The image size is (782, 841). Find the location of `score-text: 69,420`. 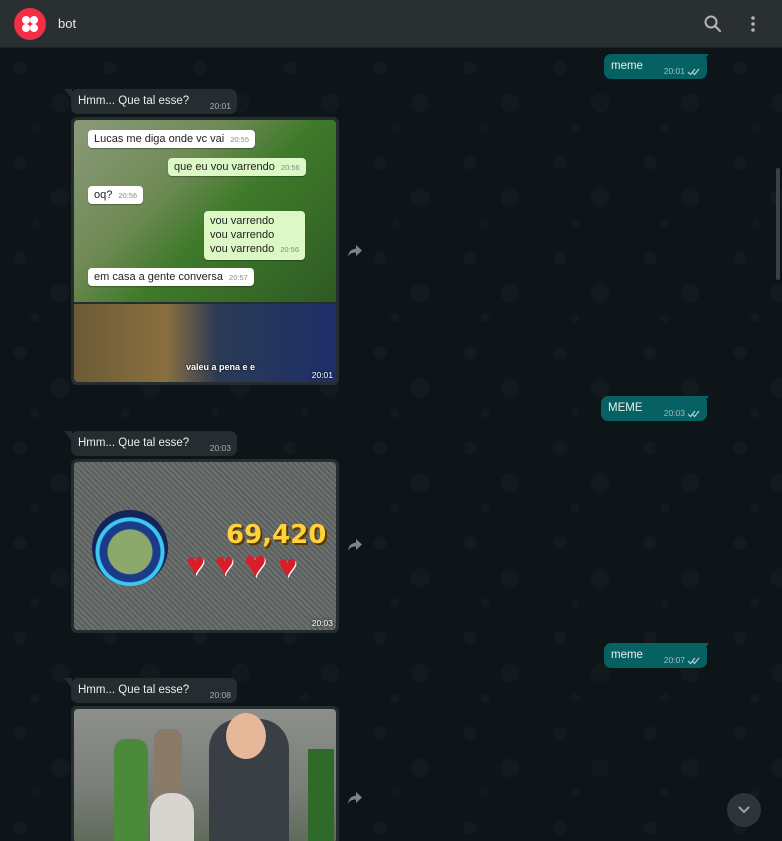

score-text: 69,420 is located at coordinates (276, 535).